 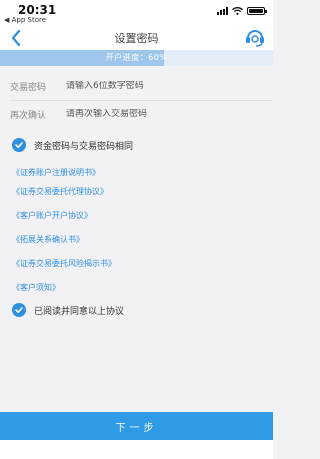 I want to click on confirm-password-row: 再次确认, so click(x=136, y=114).